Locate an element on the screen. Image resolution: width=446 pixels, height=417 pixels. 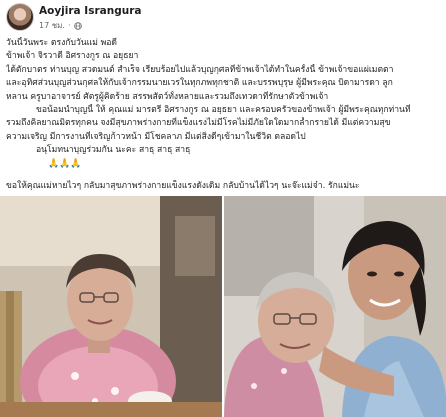
text-line: อนุโมทนาบุญร่วมกัน นะคะ สาธุ สาธุ สาธุ is located at coordinates (113, 150).